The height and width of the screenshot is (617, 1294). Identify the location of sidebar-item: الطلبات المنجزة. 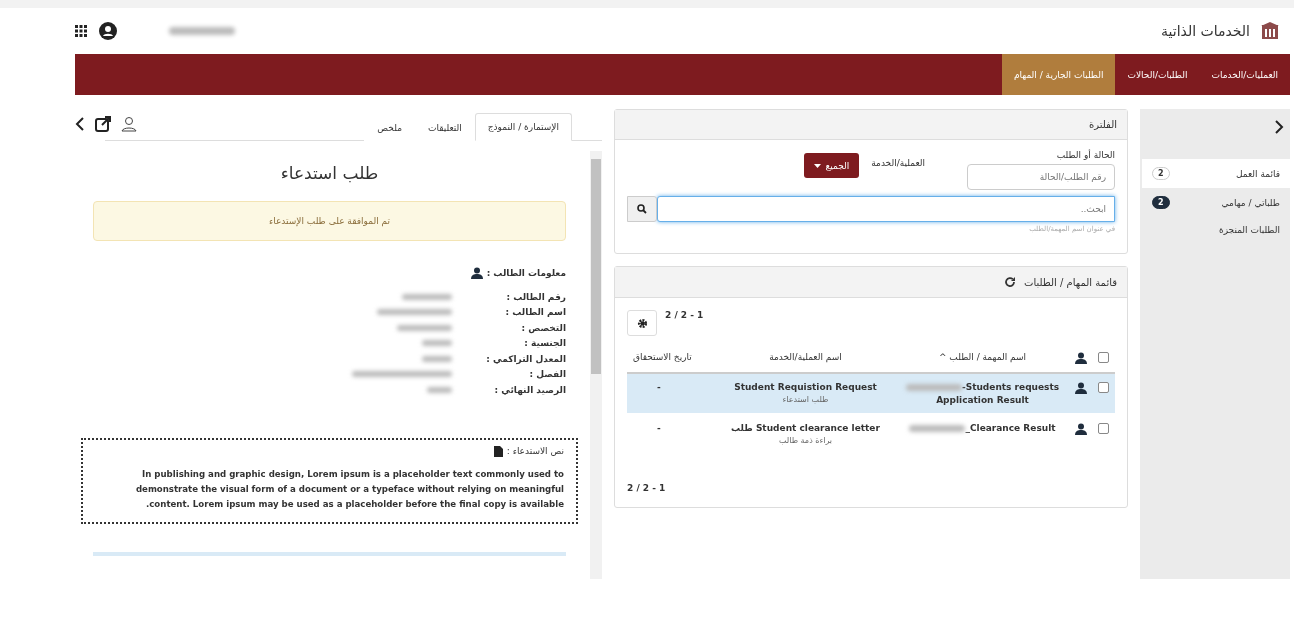
(1216, 230).